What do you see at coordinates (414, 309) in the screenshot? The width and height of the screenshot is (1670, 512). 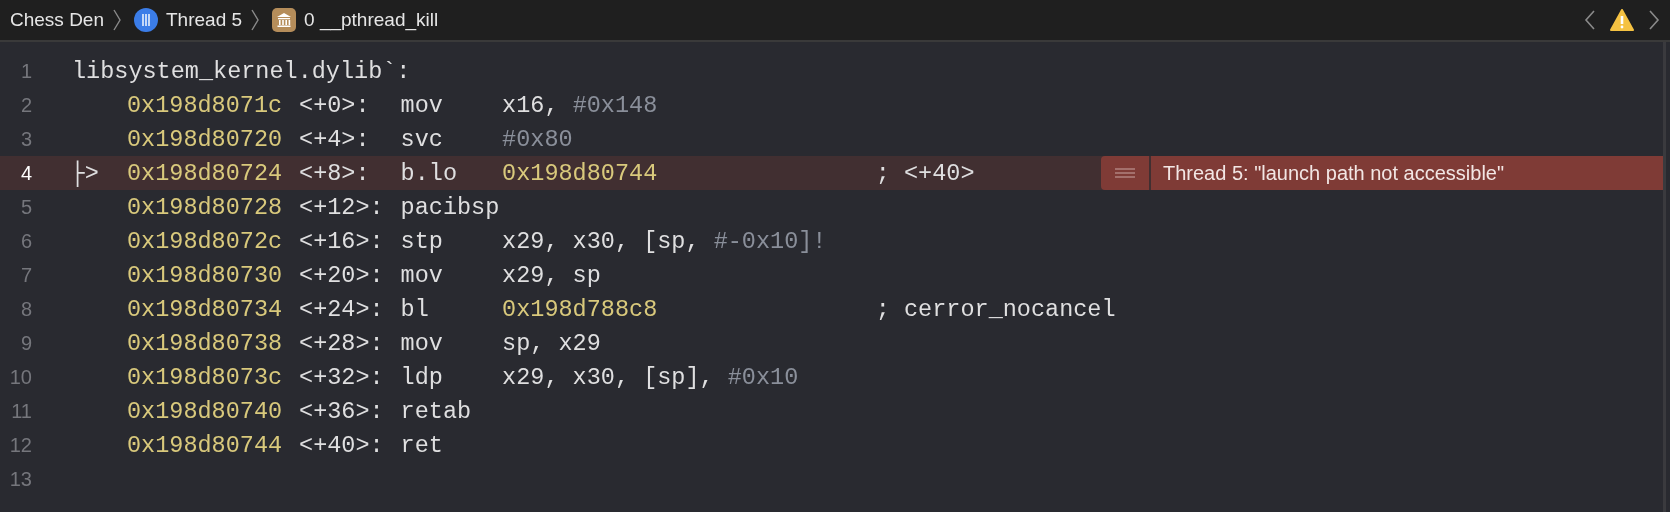 I see `mnemonic: bl` at bounding box center [414, 309].